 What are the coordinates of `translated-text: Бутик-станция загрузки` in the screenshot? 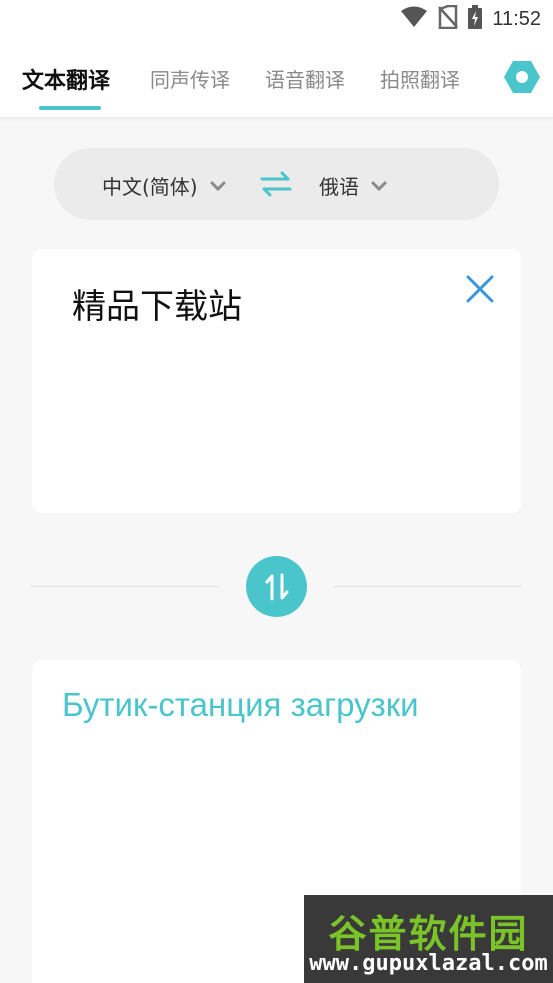 It's located at (240, 705).